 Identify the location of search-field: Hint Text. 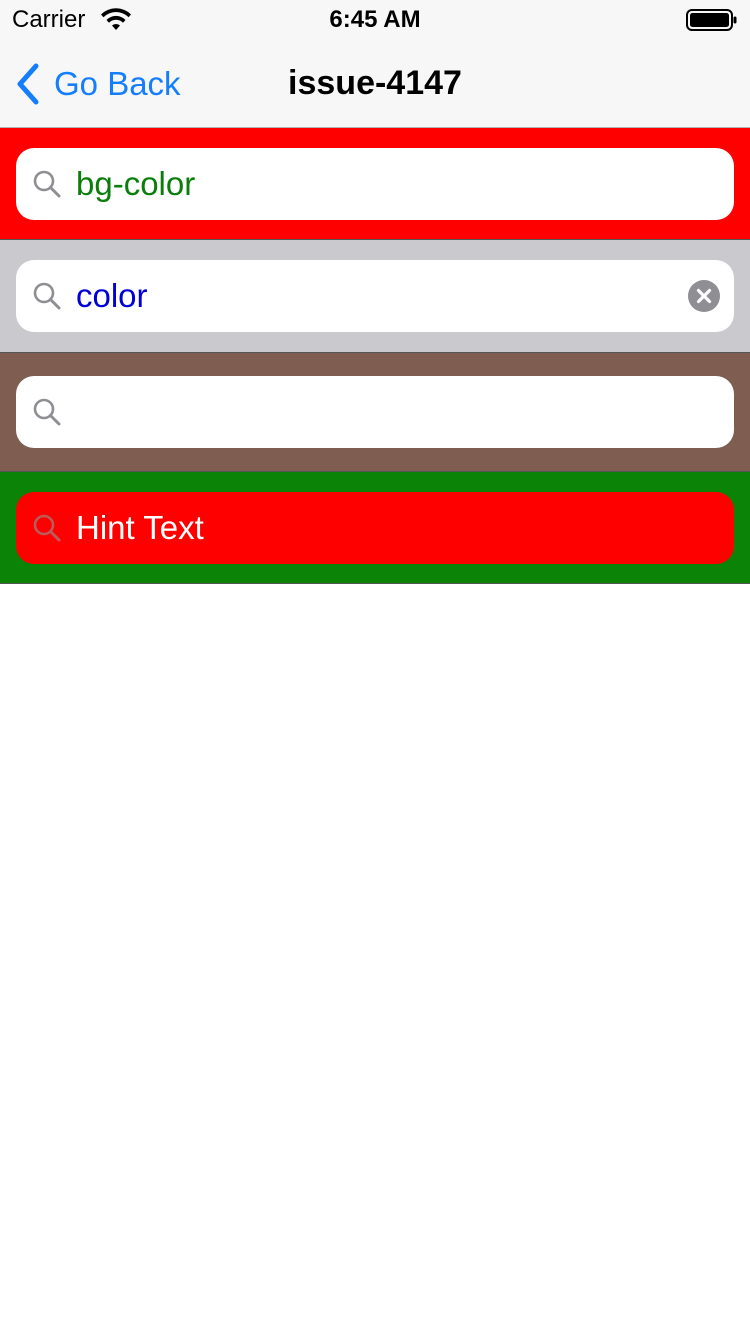
(375, 528).